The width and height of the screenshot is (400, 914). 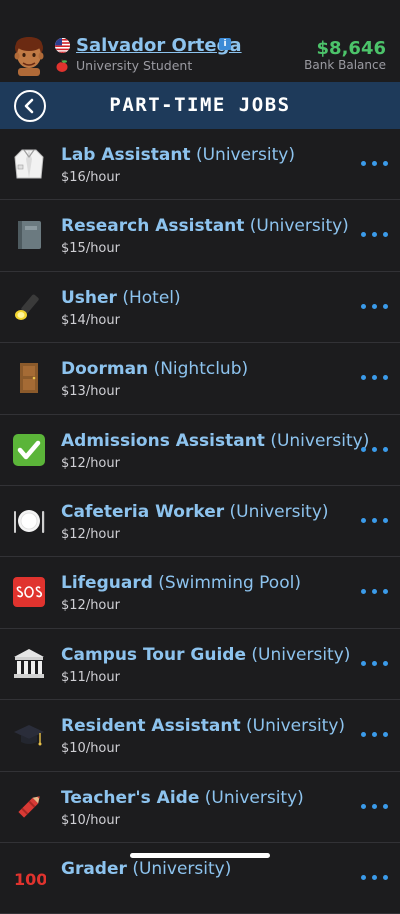 I want to click on job-title-line: Doorman (Nightclub), so click(x=154, y=369).